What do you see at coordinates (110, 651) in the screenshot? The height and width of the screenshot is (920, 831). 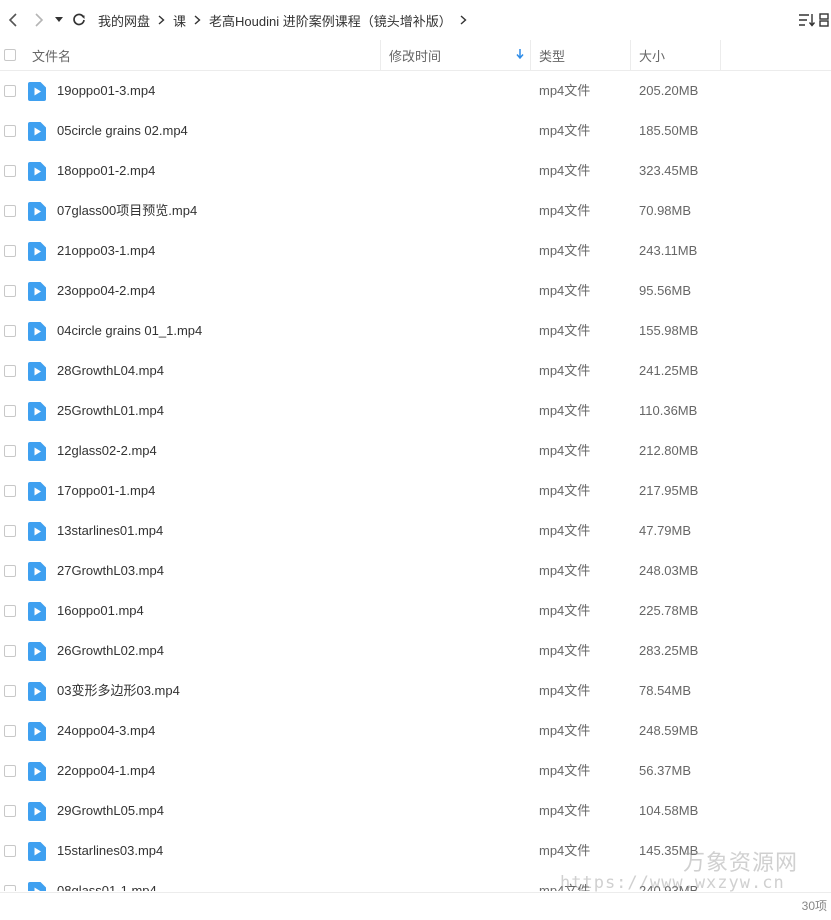 I see `file-name: 26GrowthL02.mp4` at bounding box center [110, 651].